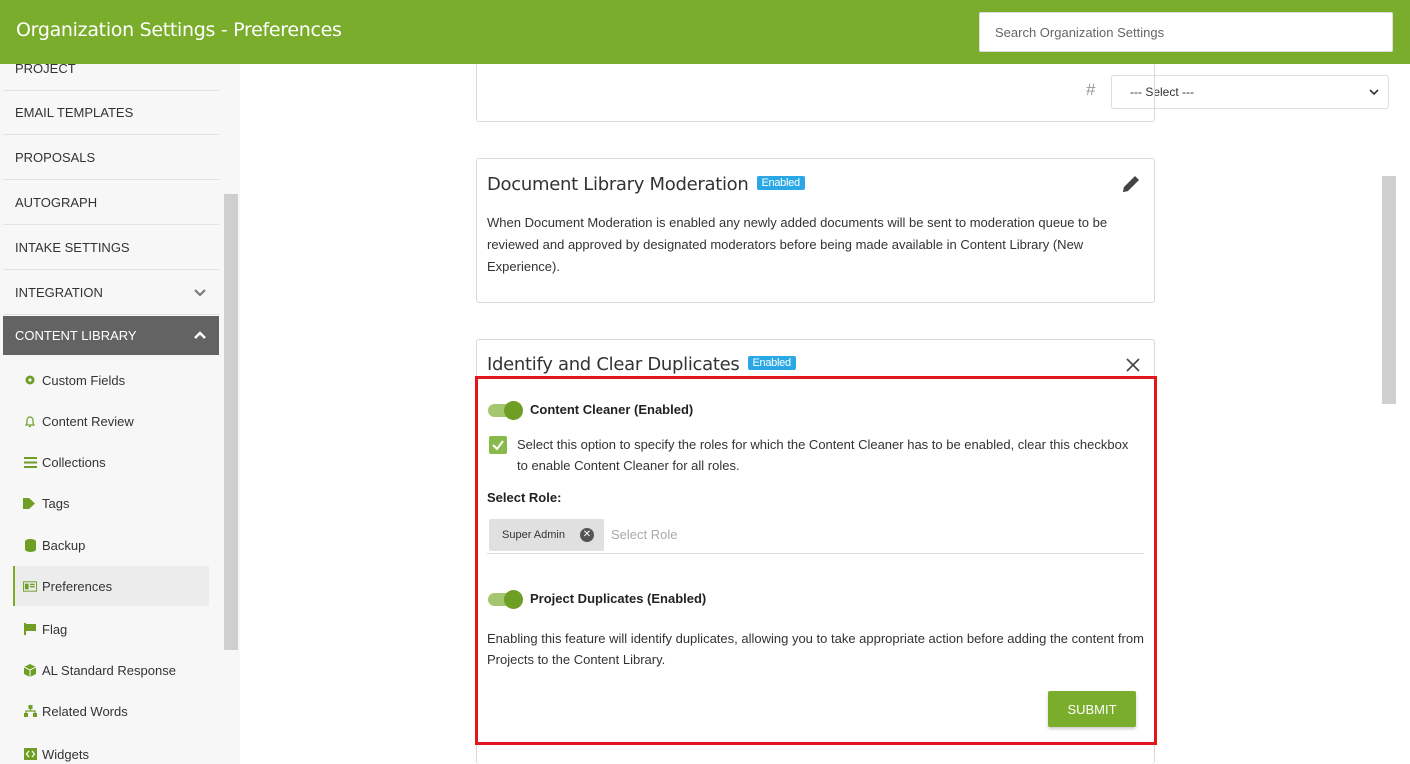  Describe the element at coordinates (30, 503) in the screenshot. I see `tags-icon` at that location.